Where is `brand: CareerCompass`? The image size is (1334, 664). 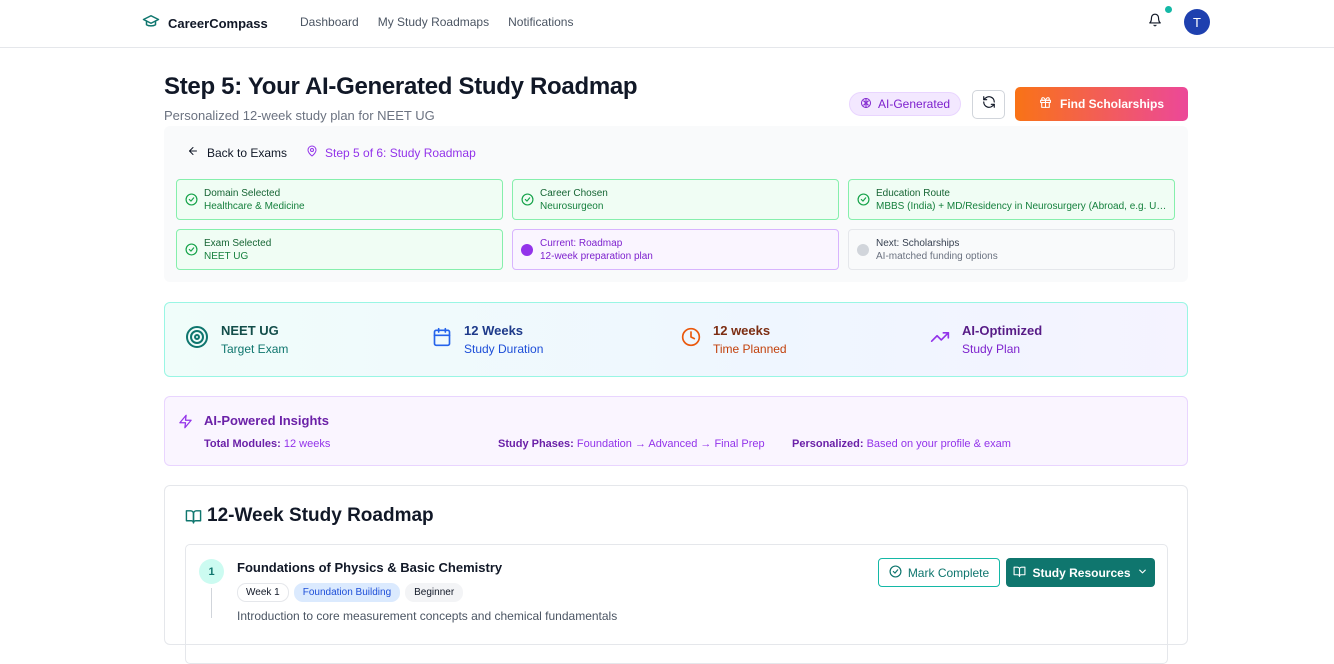 brand: CareerCompass is located at coordinates (205, 23).